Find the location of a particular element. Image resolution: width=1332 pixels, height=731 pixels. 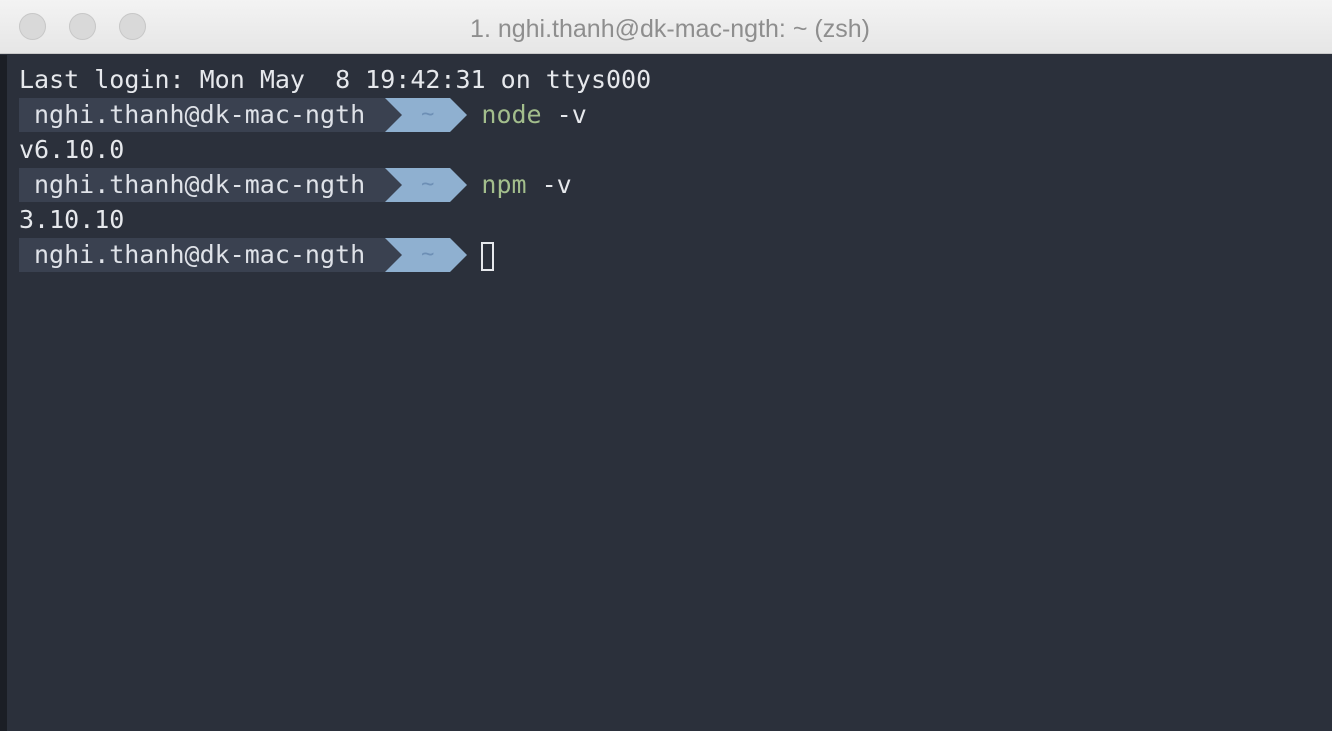

command-output: v6.10.0 is located at coordinates (72, 149).